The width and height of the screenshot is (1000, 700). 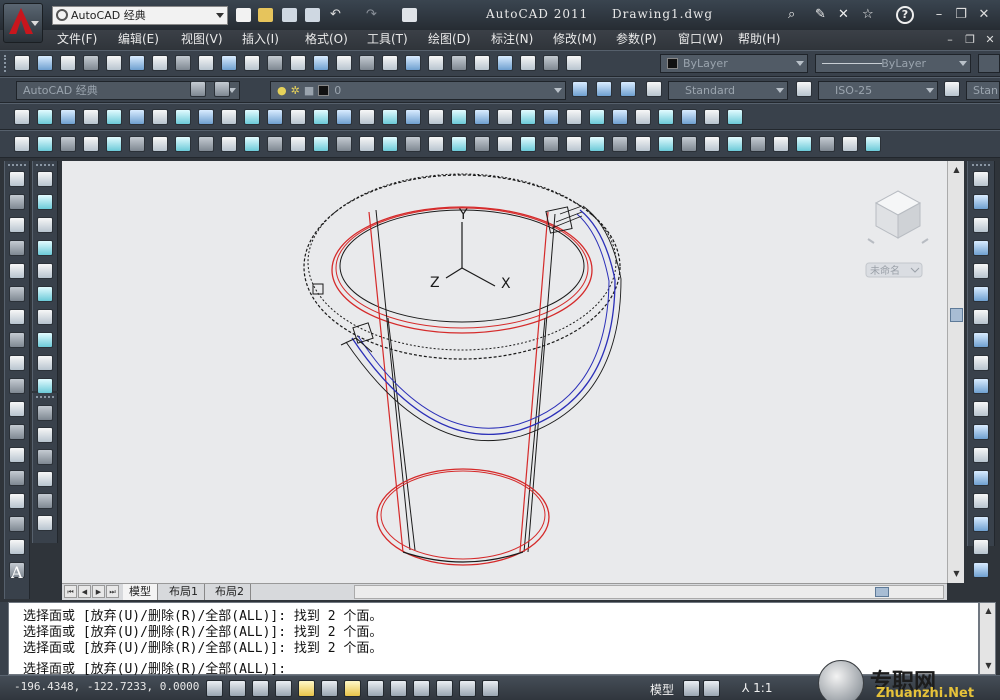 What do you see at coordinates (137, 144) in the screenshot?
I see `offset-faces-icon` at bounding box center [137, 144].